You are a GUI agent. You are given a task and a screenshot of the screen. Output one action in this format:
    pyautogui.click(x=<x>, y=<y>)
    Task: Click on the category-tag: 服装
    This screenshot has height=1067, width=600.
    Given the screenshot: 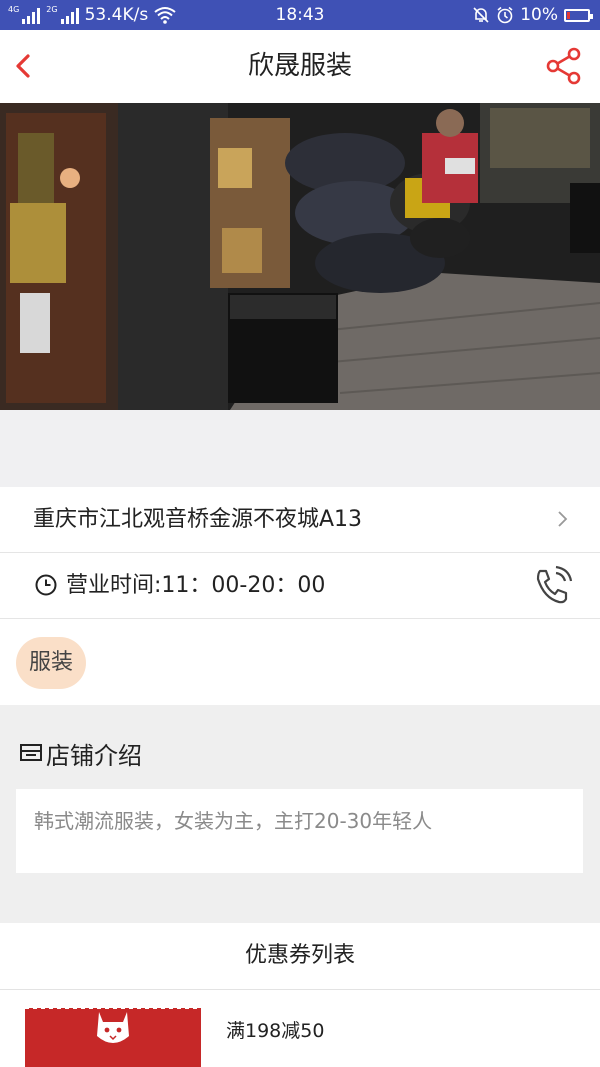 What is the action you would take?
    pyautogui.click(x=51, y=663)
    